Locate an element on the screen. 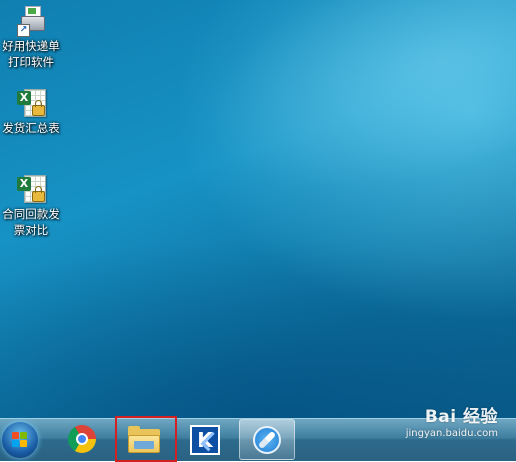  desktop-icon-shipment-summary: X 发货汇总表 is located at coordinates (31, 111).